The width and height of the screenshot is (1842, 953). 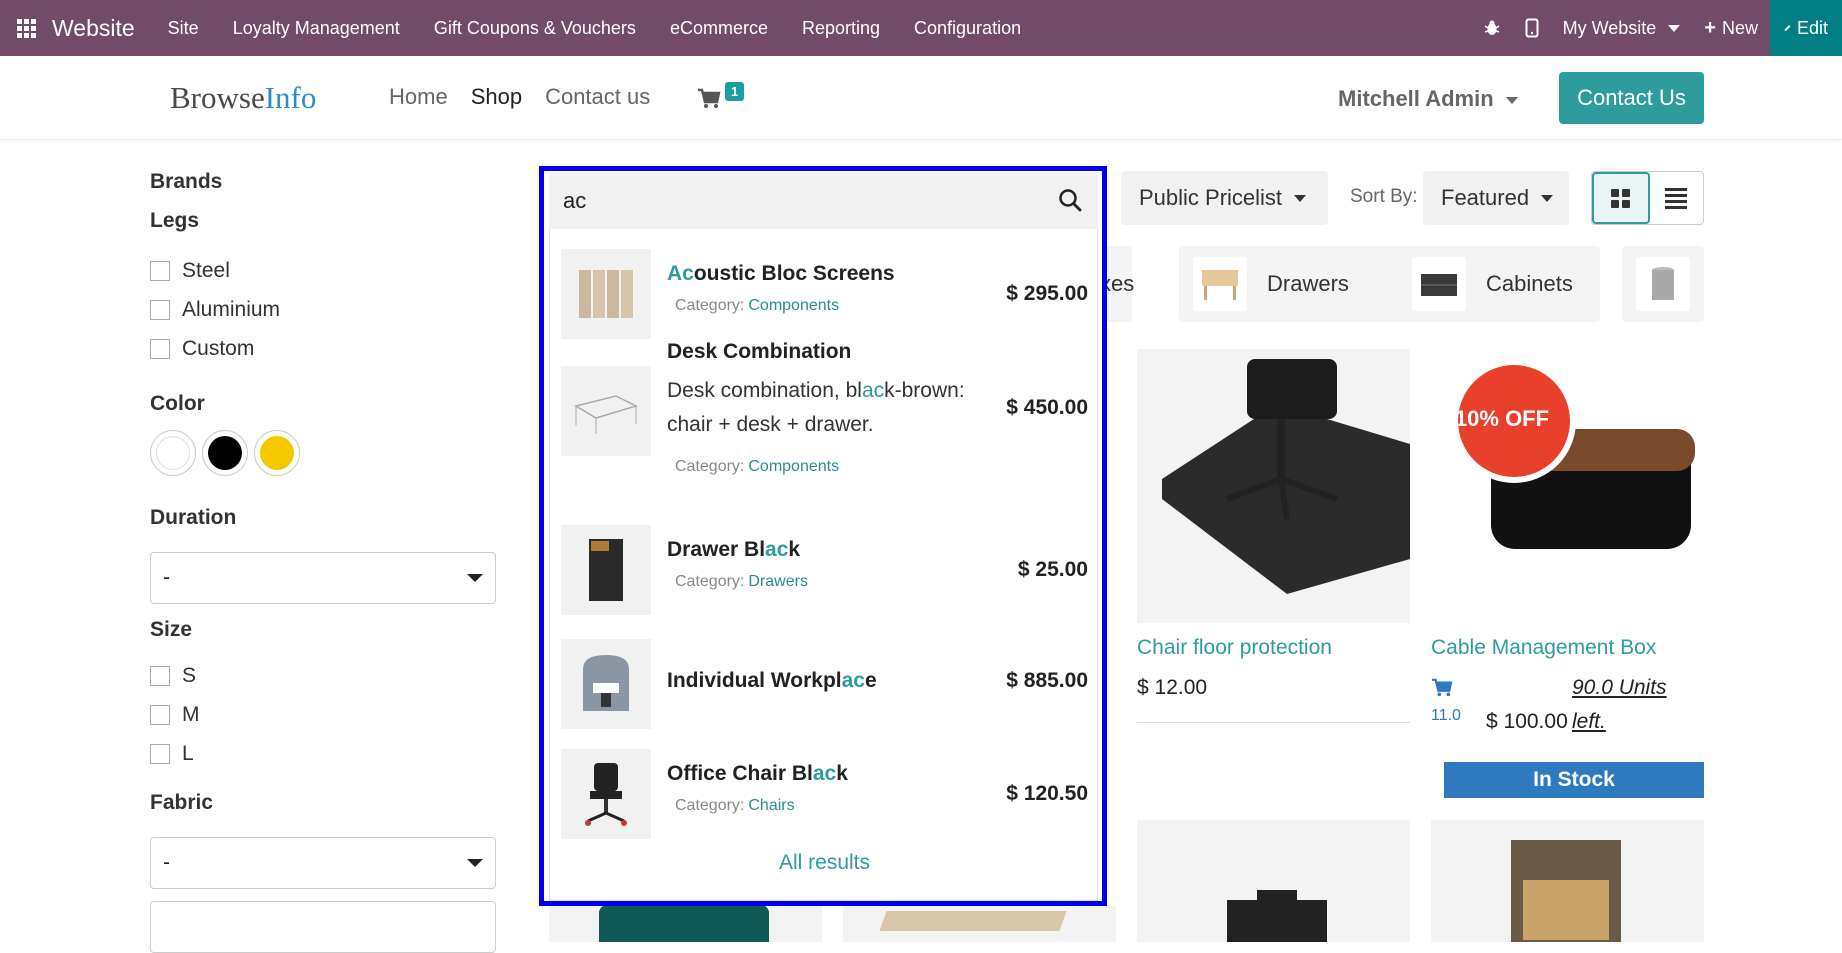 What do you see at coordinates (1384, 196) in the screenshot?
I see `sort-label: Sort By:` at bounding box center [1384, 196].